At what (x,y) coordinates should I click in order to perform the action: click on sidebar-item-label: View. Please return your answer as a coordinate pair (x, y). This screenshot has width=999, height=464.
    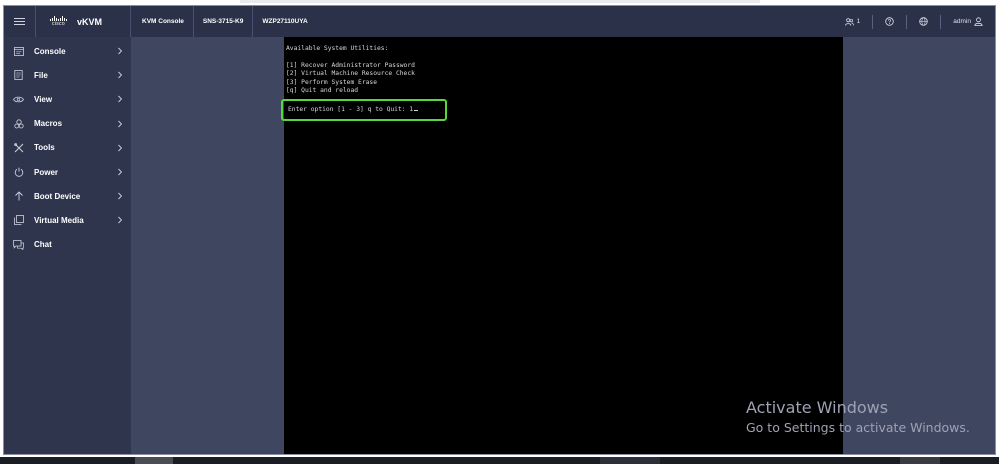
    Looking at the image, I should click on (43, 99).